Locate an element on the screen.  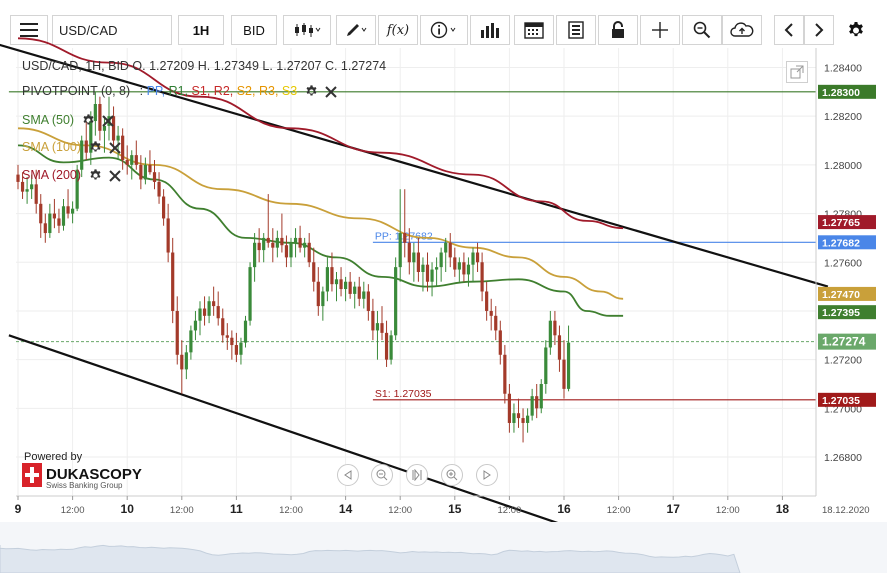
nav-zoom-in-button is located at coordinates (452, 475).